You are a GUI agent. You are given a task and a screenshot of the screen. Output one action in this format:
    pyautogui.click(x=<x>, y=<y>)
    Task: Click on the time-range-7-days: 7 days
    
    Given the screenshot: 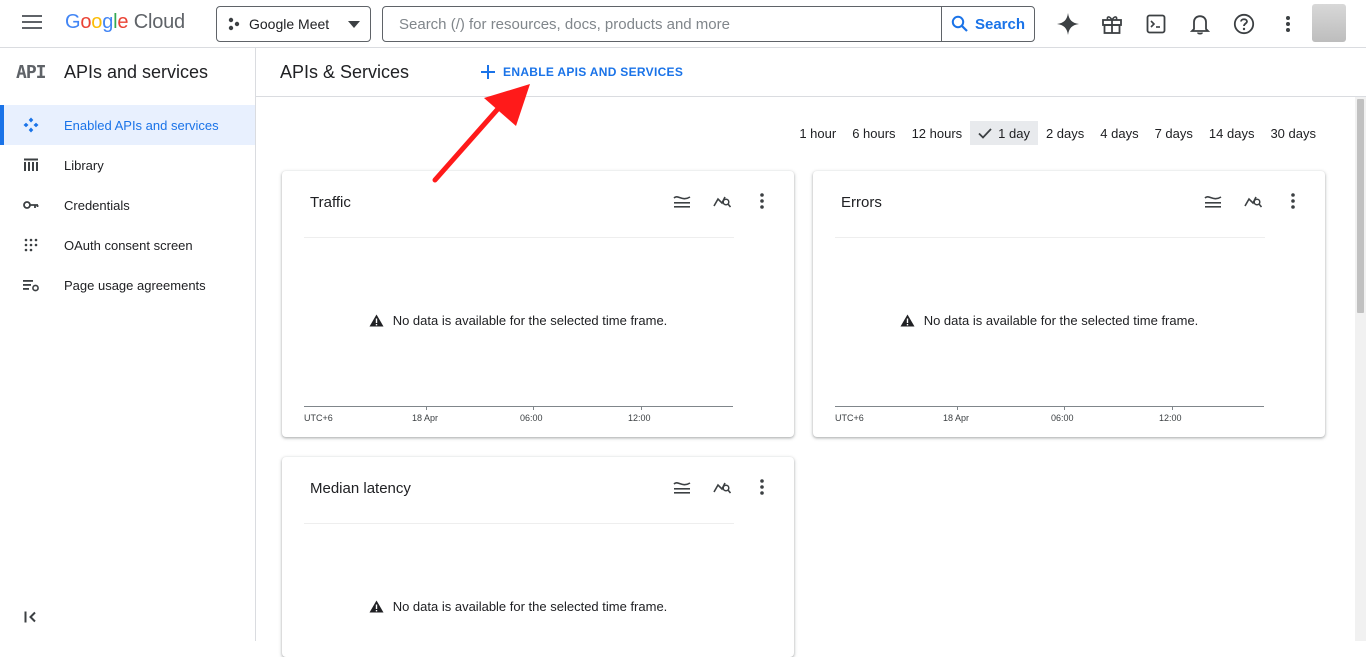 What is the action you would take?
    pyautogui.click(x=1174, y=133)
    